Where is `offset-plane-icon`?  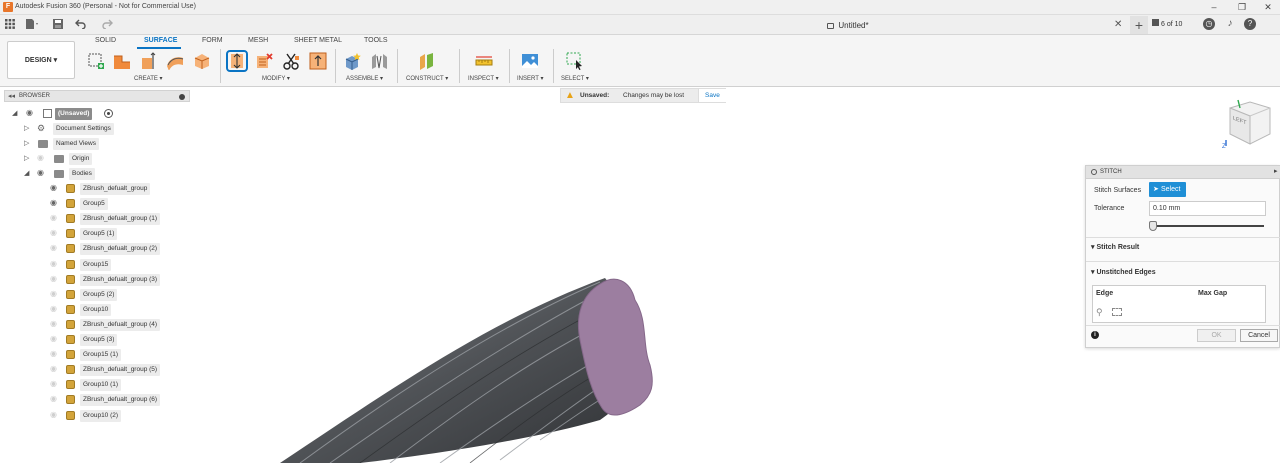 offset-plane-icon is located at coordinates (427, 61).